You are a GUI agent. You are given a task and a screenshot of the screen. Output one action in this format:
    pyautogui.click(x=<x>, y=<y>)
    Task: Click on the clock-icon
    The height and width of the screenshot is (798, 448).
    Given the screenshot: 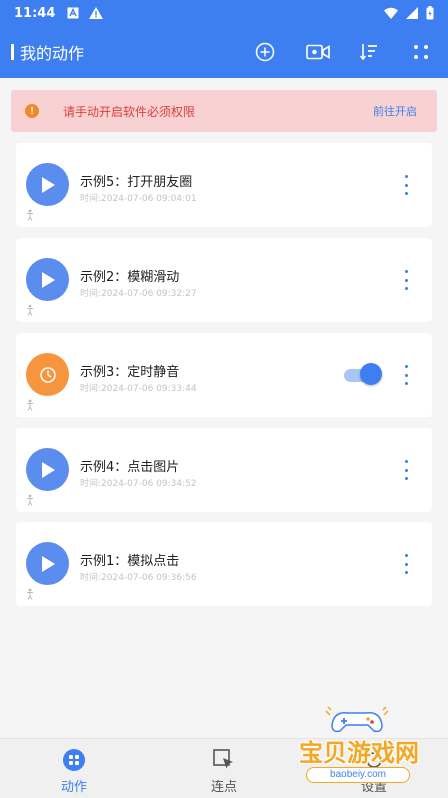 What is the action you would take?
    pyautogui.click(x=47, y=374)
    